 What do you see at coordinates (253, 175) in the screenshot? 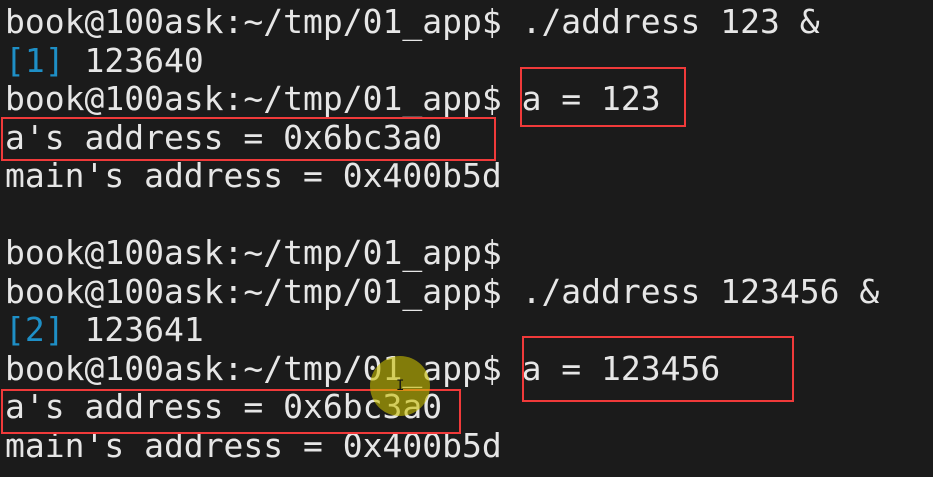
I see `output-text: main's address = 0x400b5d` at bounding box center [253, 175].